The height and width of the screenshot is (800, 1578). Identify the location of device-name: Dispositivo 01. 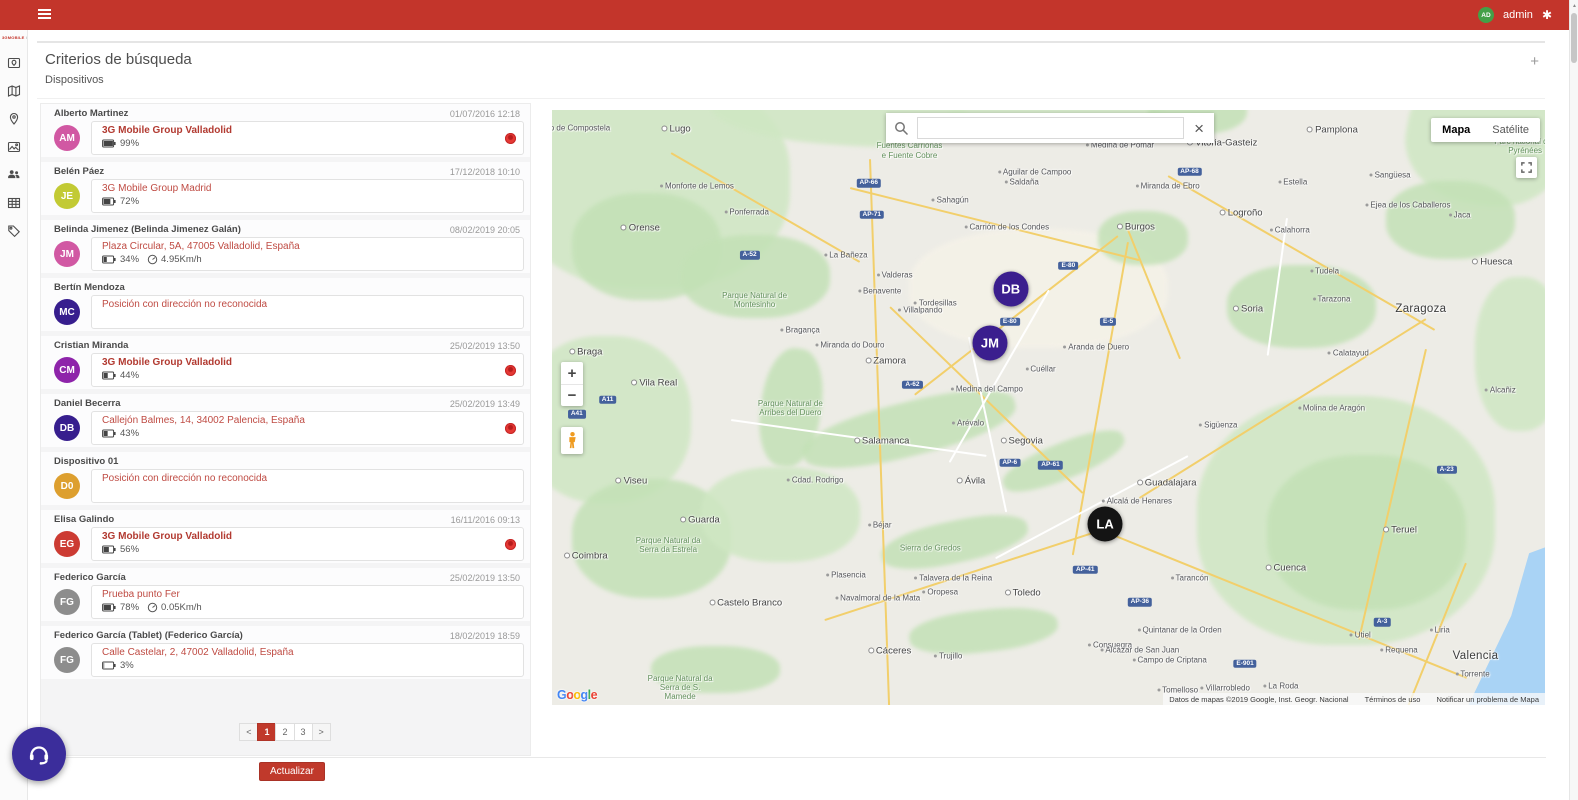
(86, 461).